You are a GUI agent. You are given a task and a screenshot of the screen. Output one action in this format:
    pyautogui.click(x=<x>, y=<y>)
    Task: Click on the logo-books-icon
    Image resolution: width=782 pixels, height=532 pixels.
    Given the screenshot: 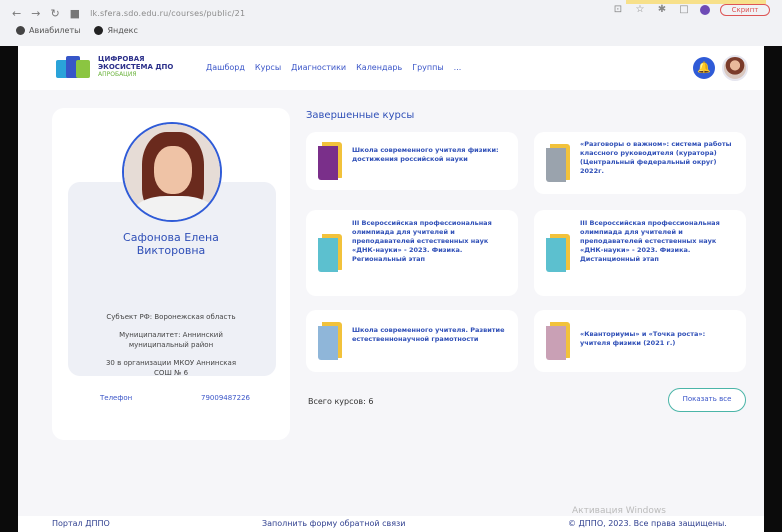 What is the action you would take?
    pyautogui.click(x=73, y=67)
    